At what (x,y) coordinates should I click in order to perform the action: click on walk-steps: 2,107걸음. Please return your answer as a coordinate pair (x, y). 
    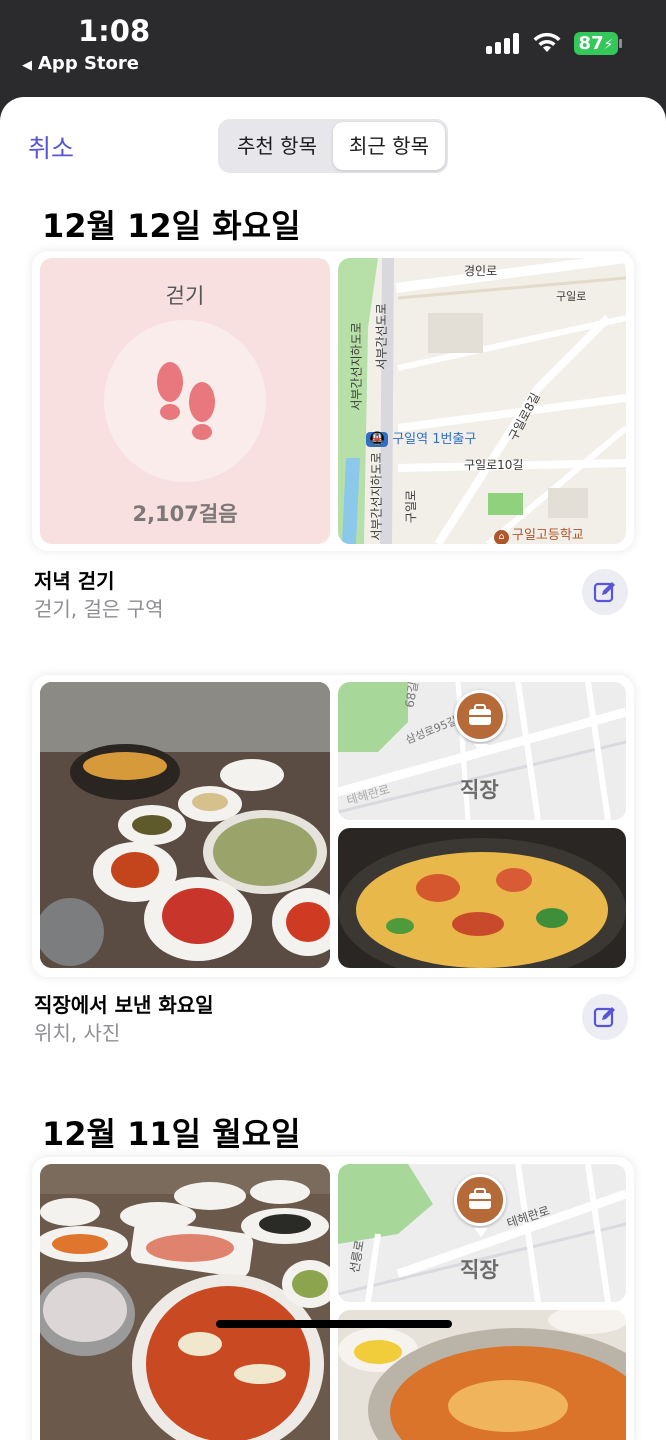
    Looking at the image, I should click on (185, 514).